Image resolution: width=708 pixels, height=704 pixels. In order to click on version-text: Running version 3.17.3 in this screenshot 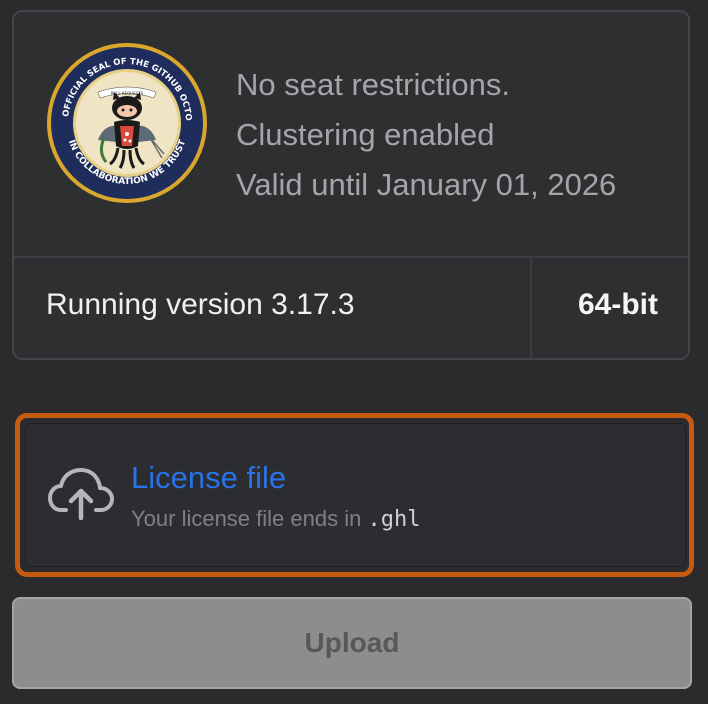, I will do `click(200, 304)`.